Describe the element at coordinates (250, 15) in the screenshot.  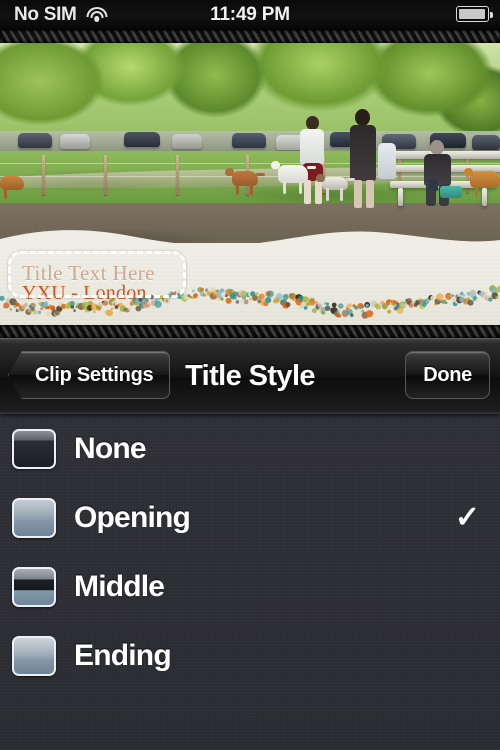
I see `status-bar: No SIM 11:49 PM` at that location.